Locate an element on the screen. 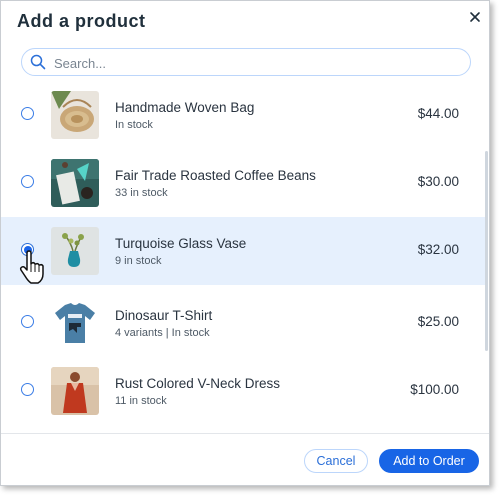 Image resolution: width=500 pixels, height=496 pixels. cancel-button: Cancel is located at coordinates (336, 461).